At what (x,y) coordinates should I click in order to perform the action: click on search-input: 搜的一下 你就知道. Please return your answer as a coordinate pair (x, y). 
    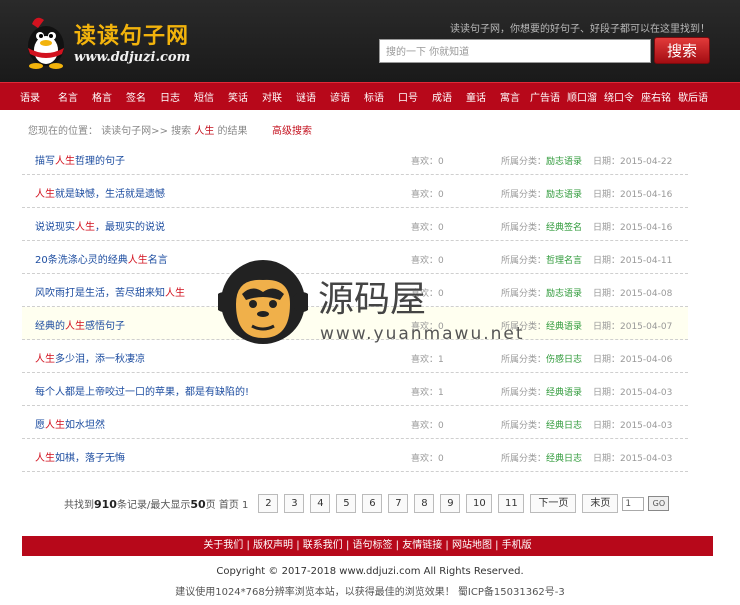
    Looking at the image, I should click on (515, 51).